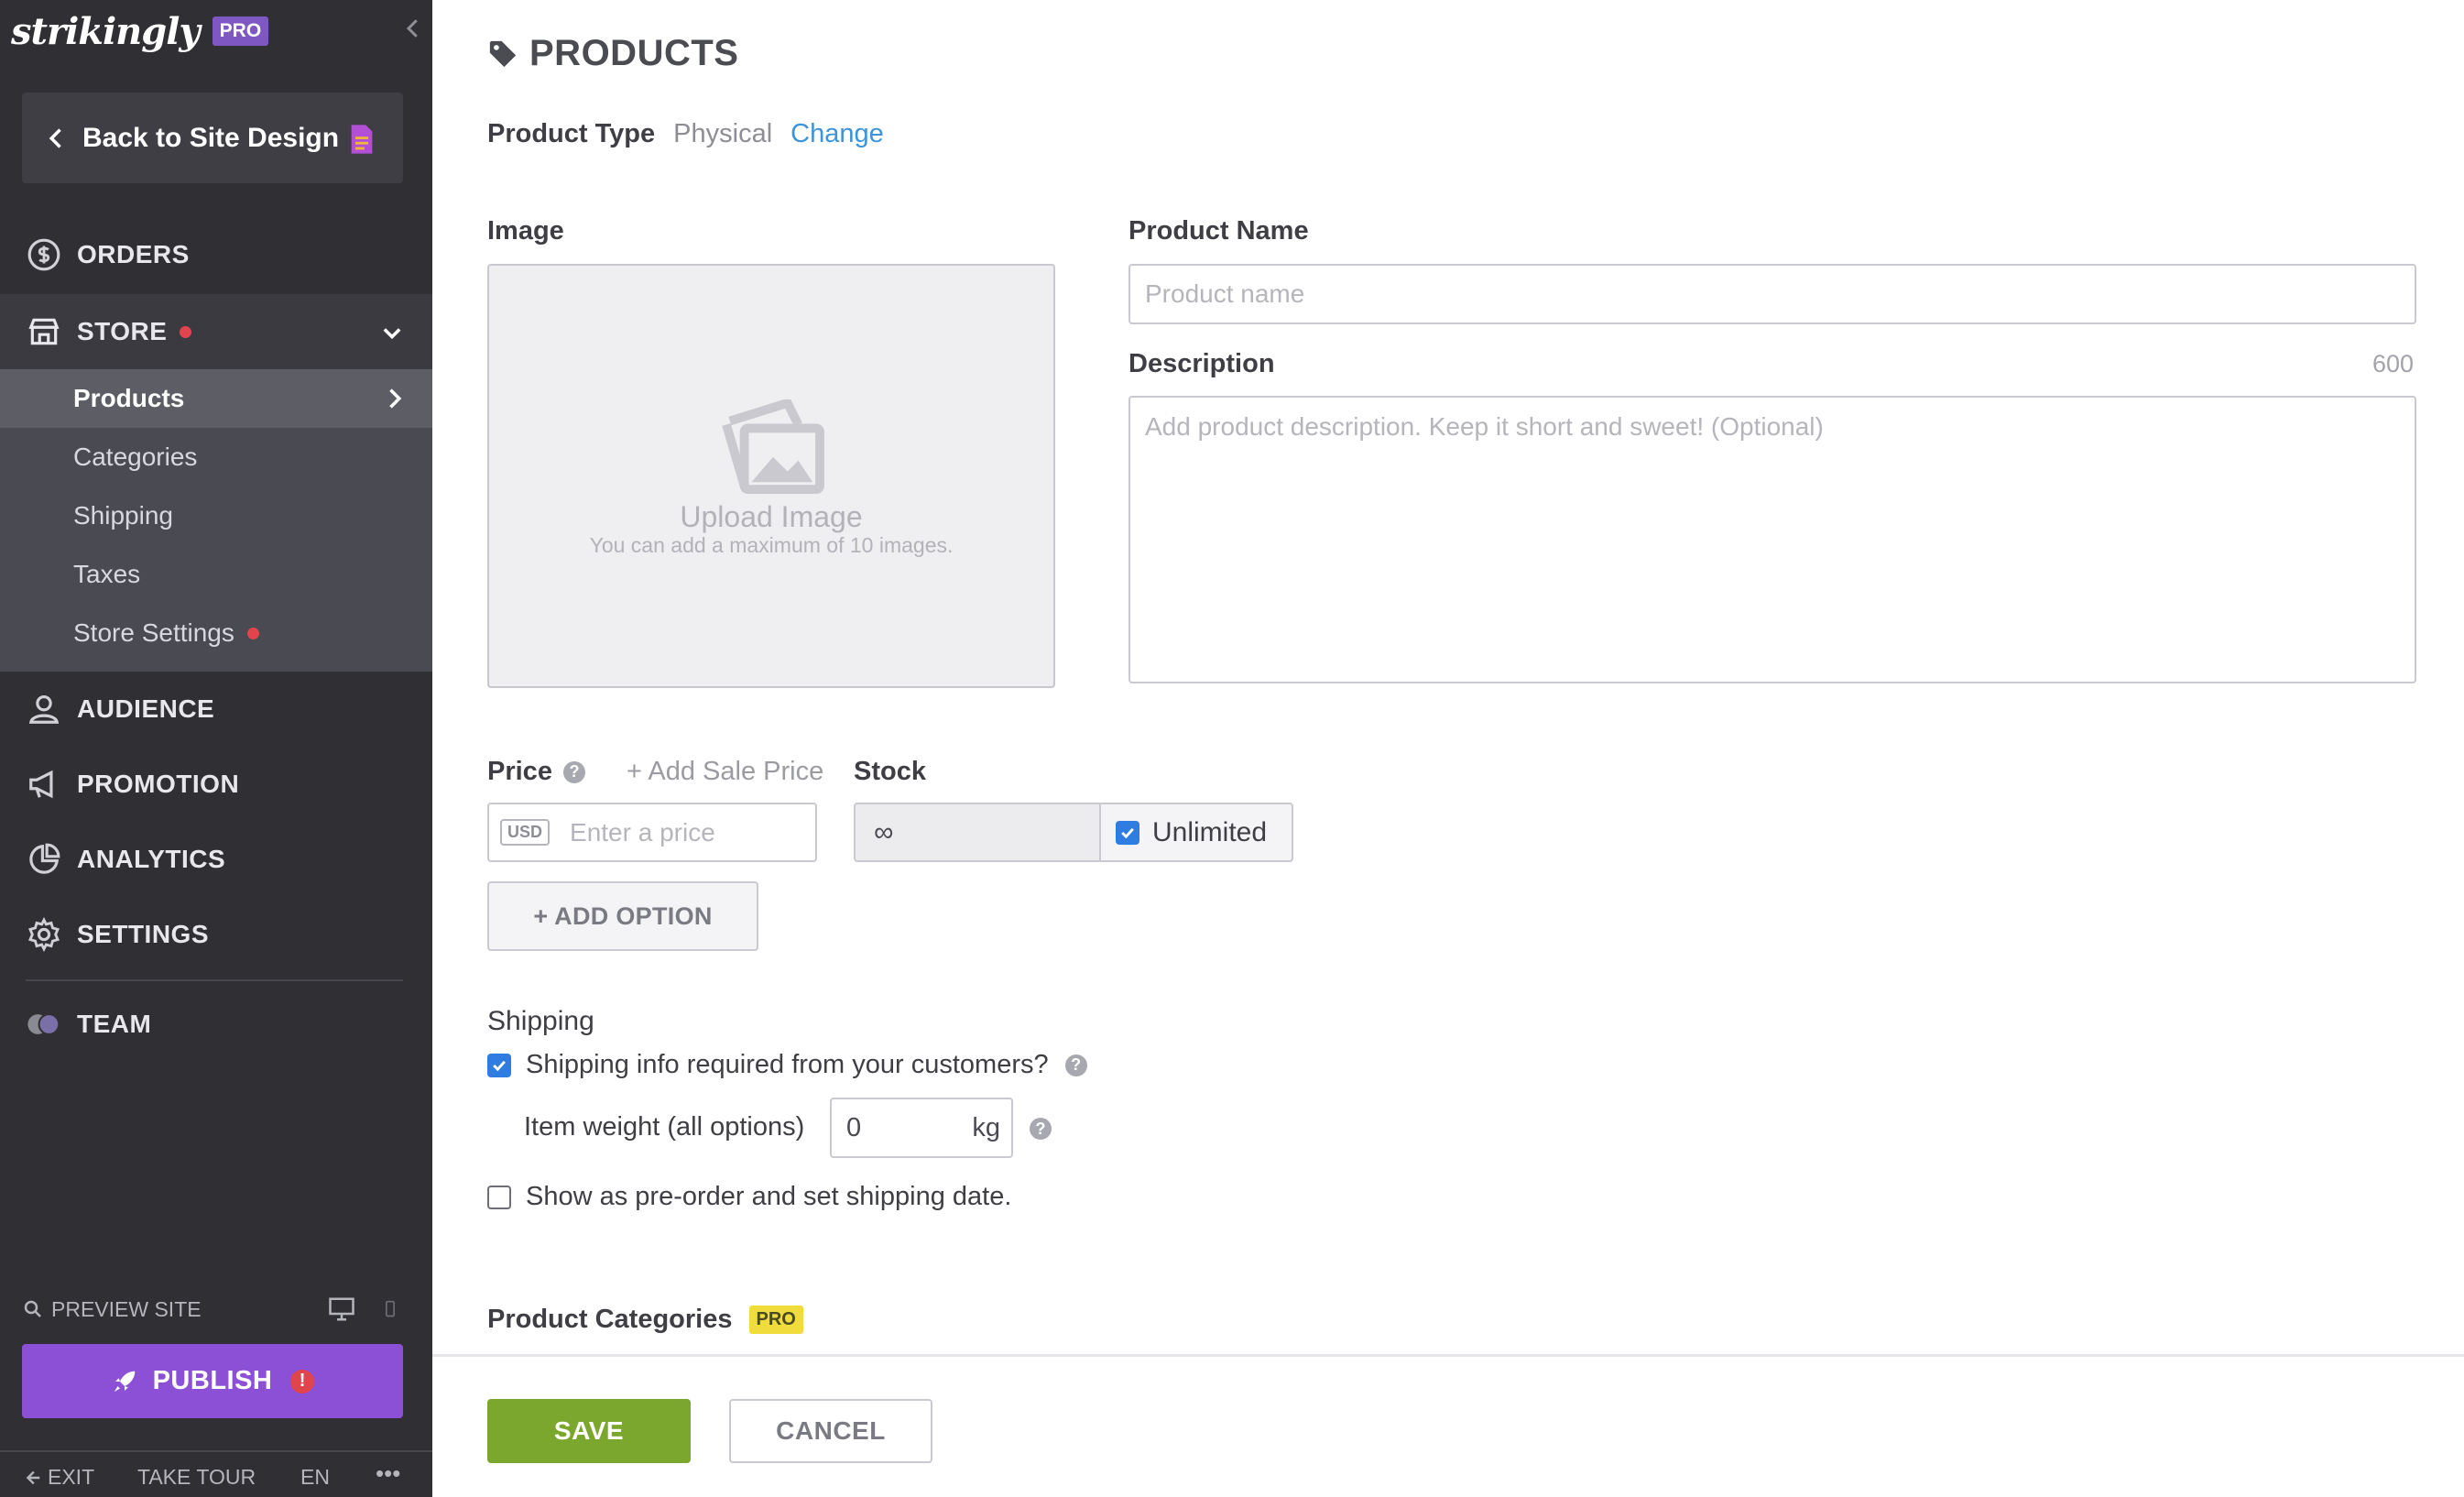 This screenshot has height=1497, width=2464. Describe the element at coordinates (106, 31) in the screenshot. I see `strikingly-logo: strikingly` at that location.